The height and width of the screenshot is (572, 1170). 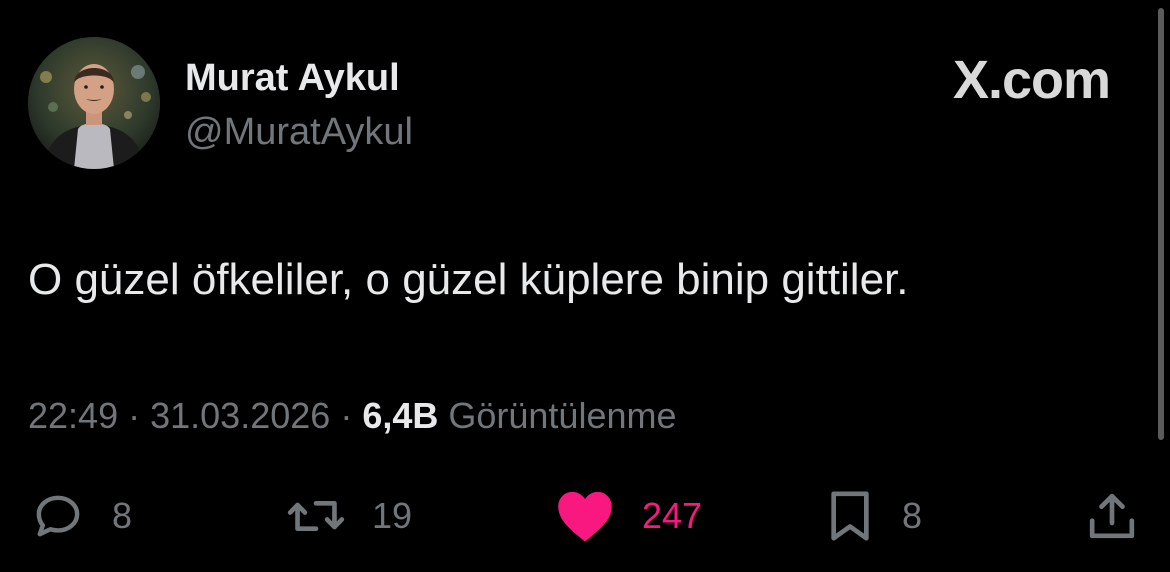 I want to click on author-display-name: Murat Aykul, so click(x=292, y=78).